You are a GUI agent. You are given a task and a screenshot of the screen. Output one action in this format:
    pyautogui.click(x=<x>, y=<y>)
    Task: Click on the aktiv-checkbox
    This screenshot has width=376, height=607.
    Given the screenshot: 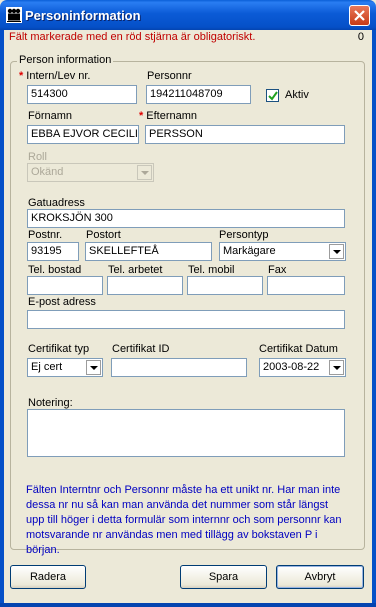 What is the action you would take?
    pyautogui.click(x=272, y=95)
    